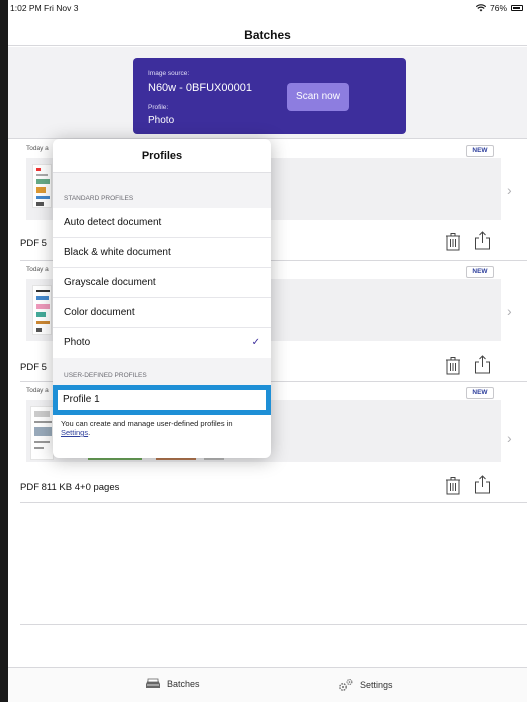 This screenshot has height=702, width=527. I want to click on profile-item-label: Photo, so click(77, 342).